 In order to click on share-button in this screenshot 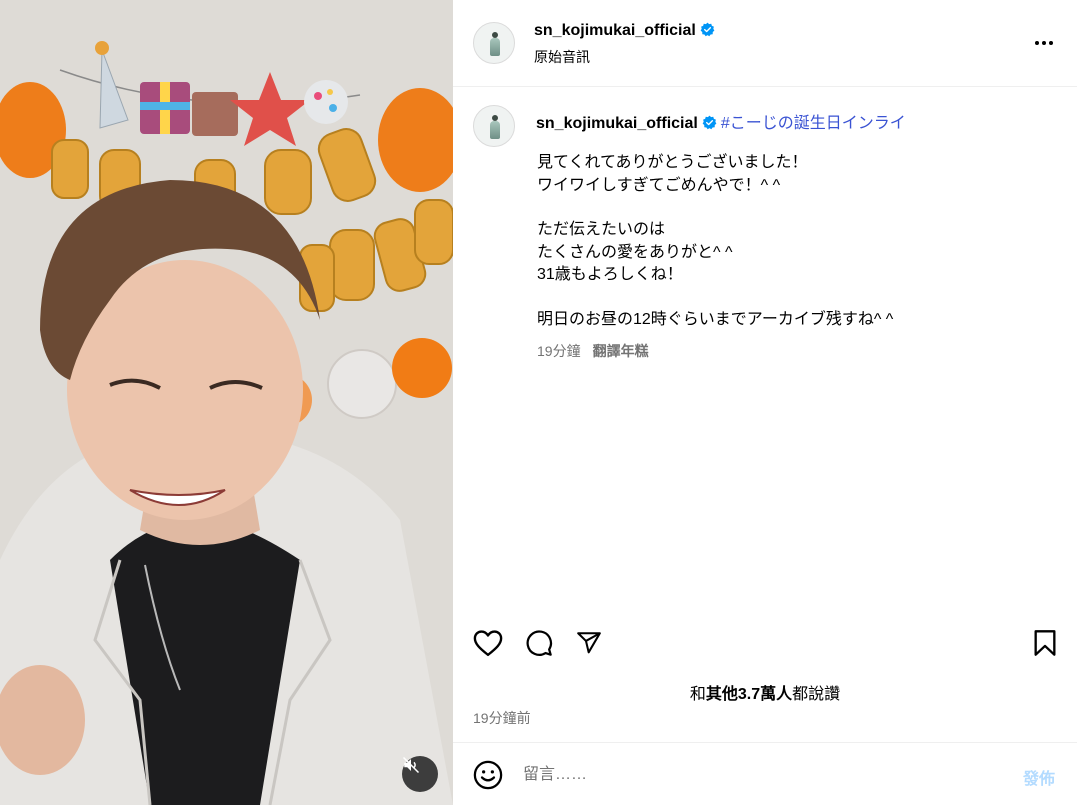, I will do `click(589, 643)`.